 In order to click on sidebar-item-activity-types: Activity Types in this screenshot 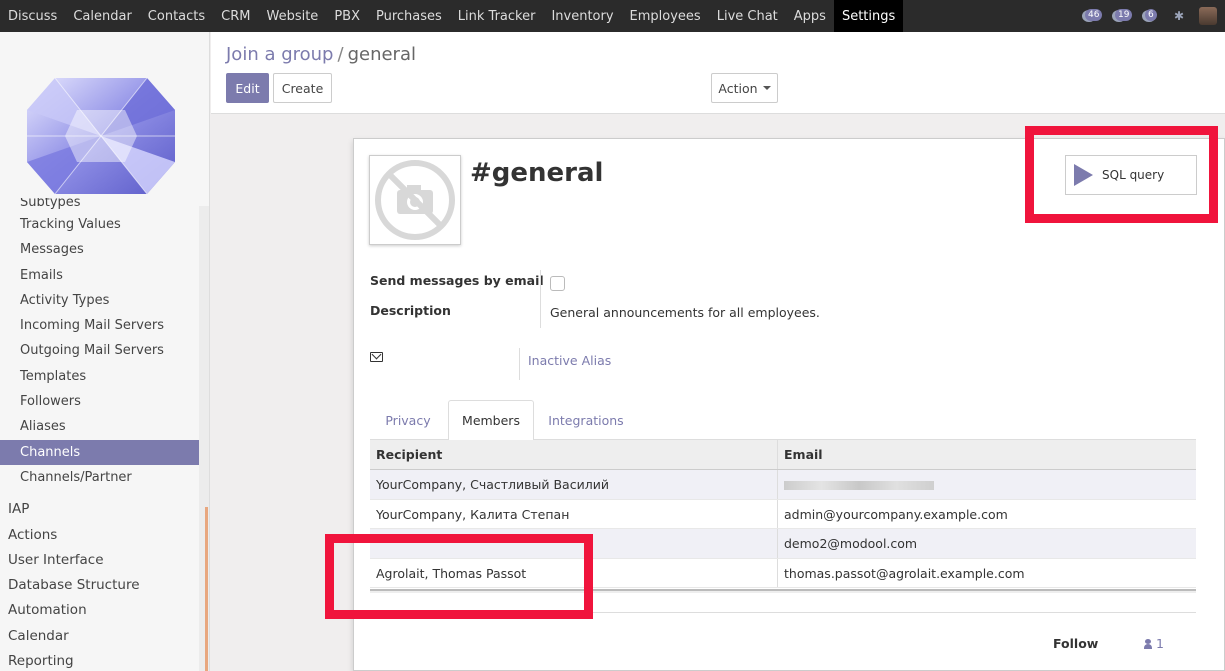, I will do `click(99, 300)`.